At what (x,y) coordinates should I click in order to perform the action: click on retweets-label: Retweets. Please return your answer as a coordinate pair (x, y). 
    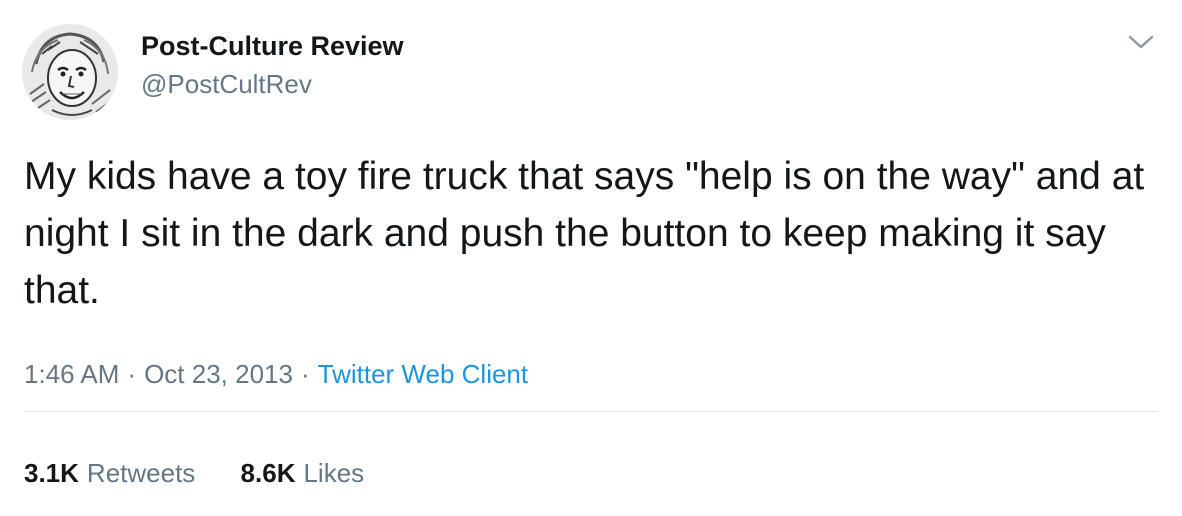
    Looking at the image, I should click on (141, 473).